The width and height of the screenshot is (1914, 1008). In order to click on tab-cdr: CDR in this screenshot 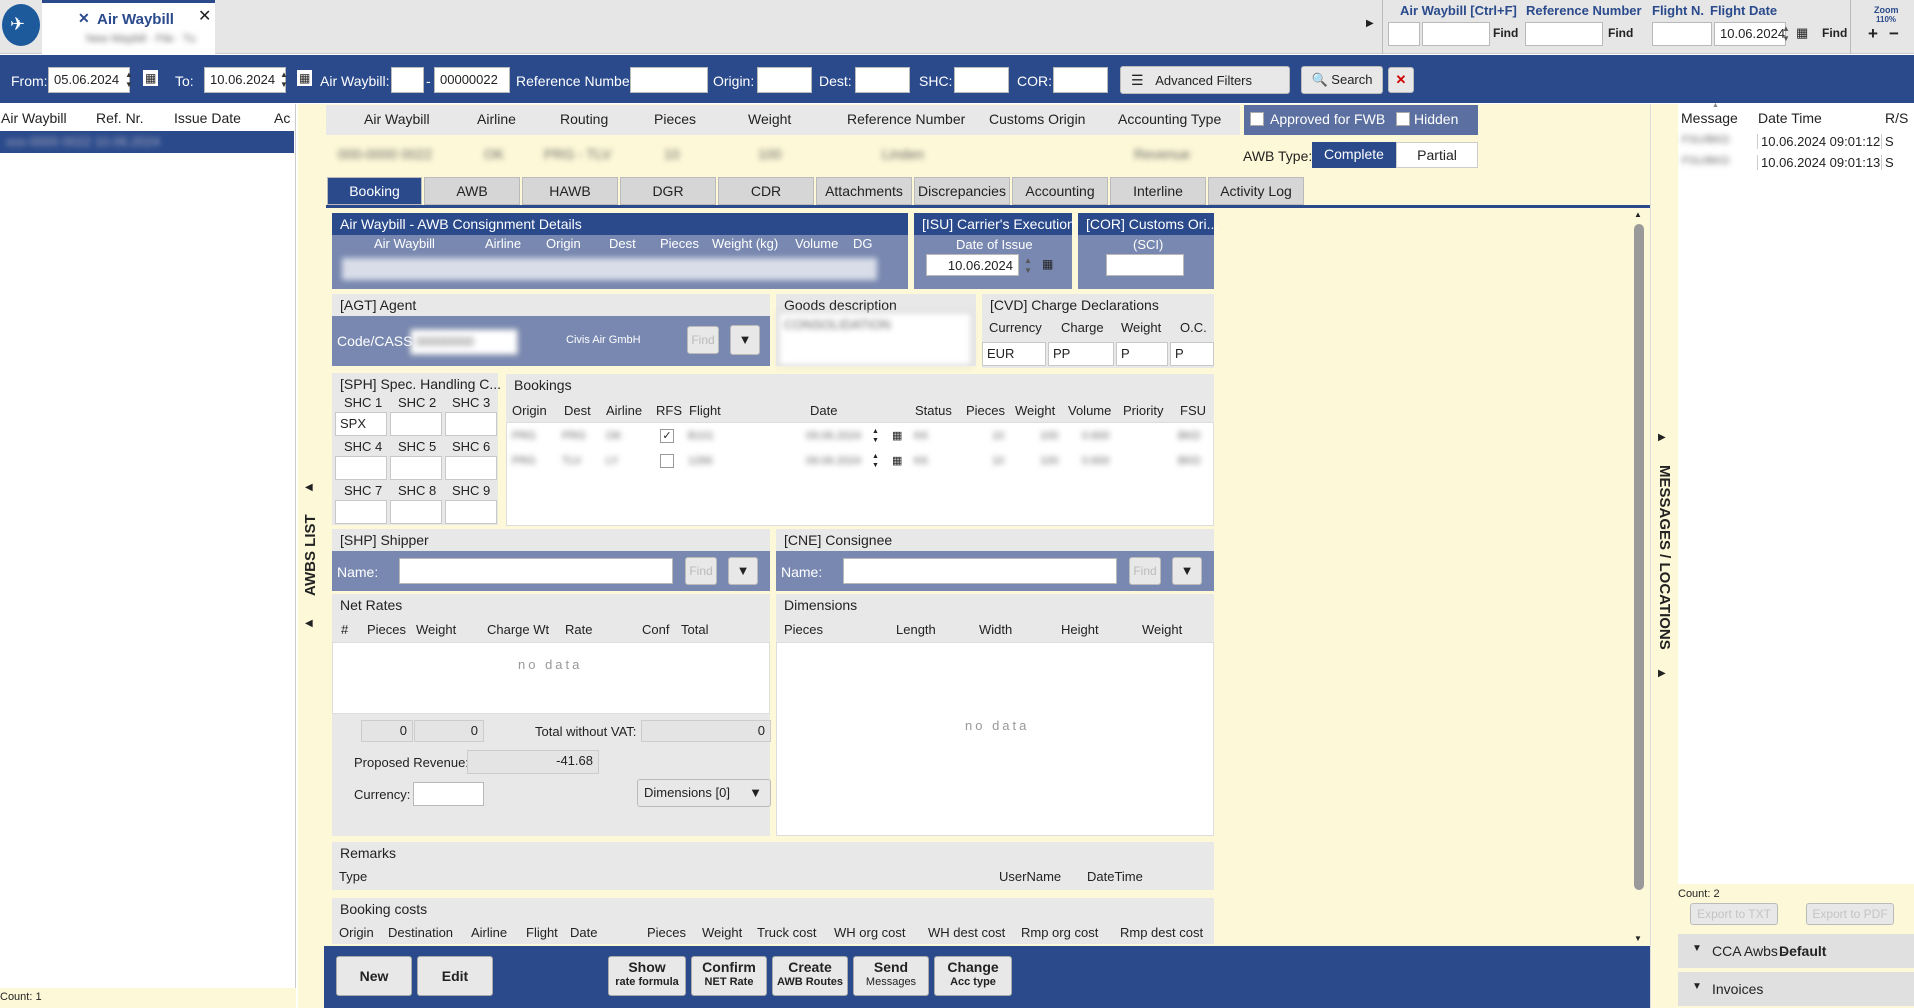, I will do `click(766, 191)`.